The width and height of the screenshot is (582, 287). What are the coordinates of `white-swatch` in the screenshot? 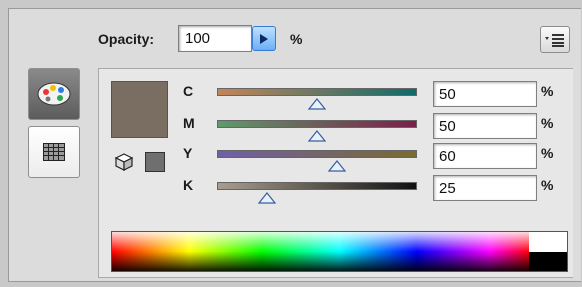 It's located at (548, 242).